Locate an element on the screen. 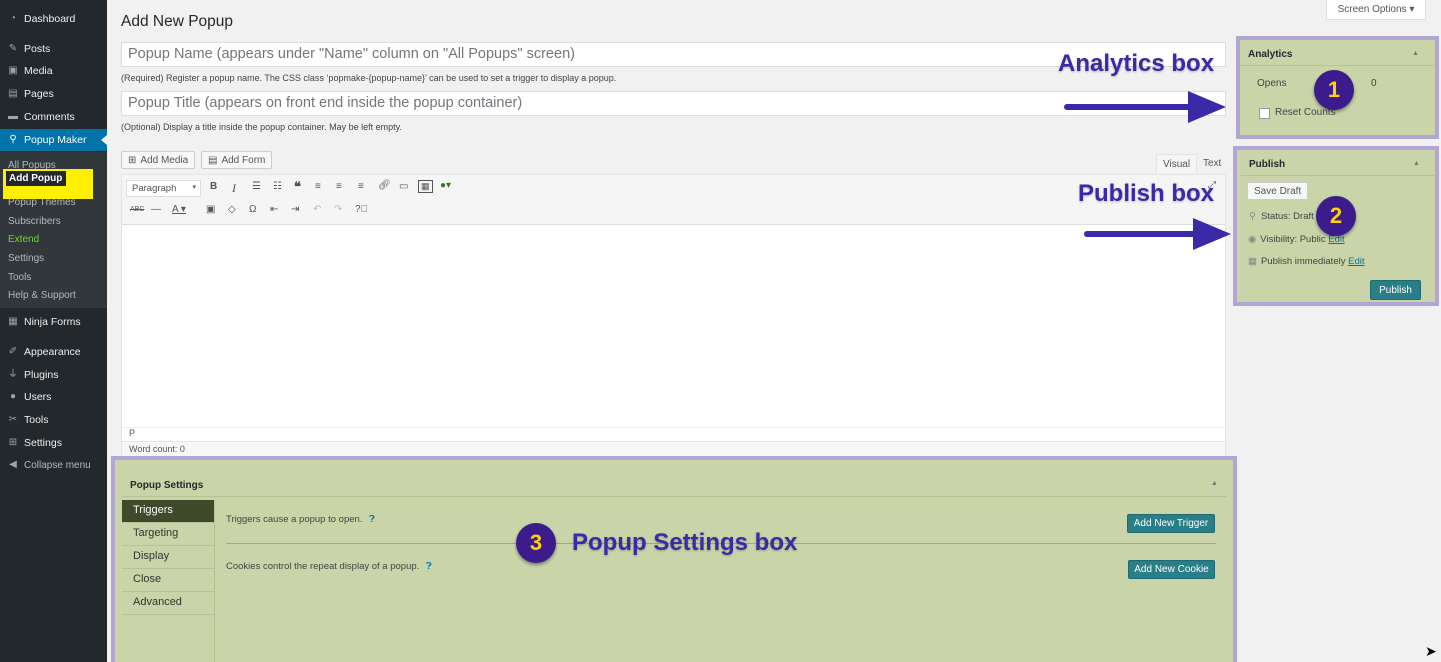  menu-comments: ▬ Comments is located at coordinates (53, 117).